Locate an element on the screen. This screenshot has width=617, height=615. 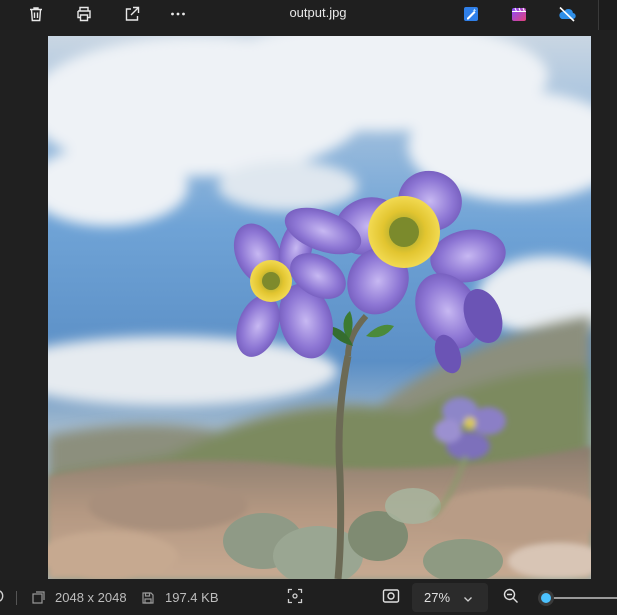
share-icon is located at coordinates (132, 14).